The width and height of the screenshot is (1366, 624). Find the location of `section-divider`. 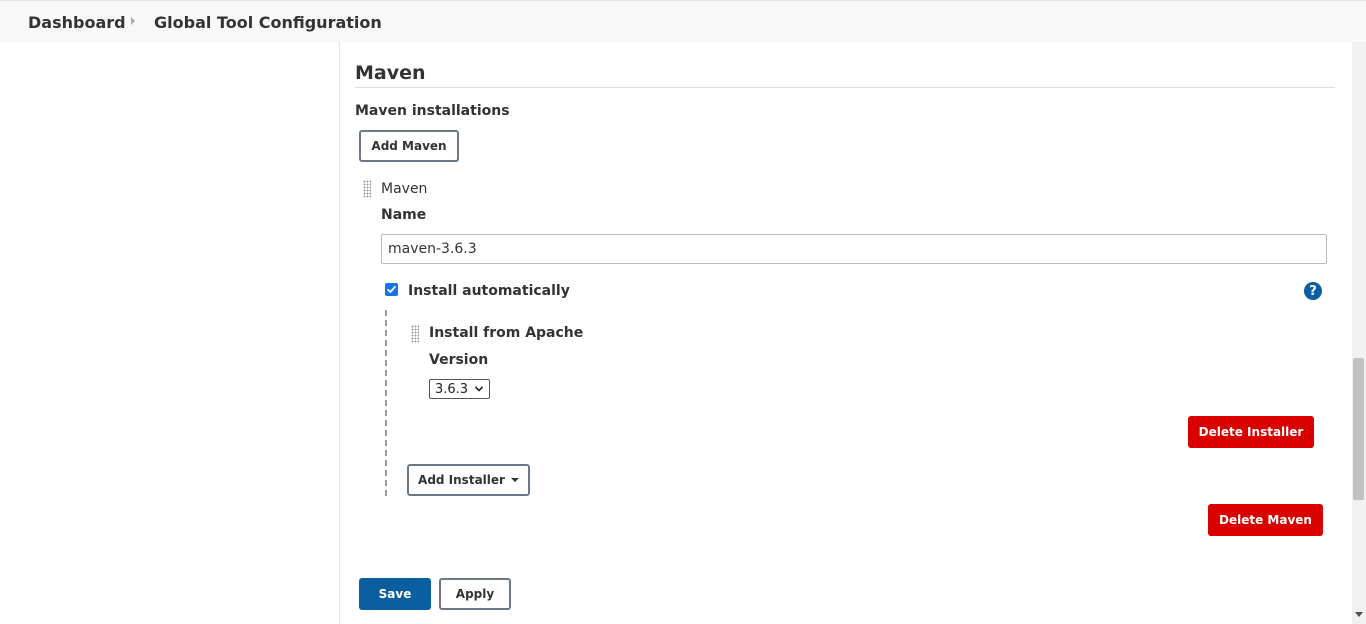

section-divider is located at coordinates (845, 87).